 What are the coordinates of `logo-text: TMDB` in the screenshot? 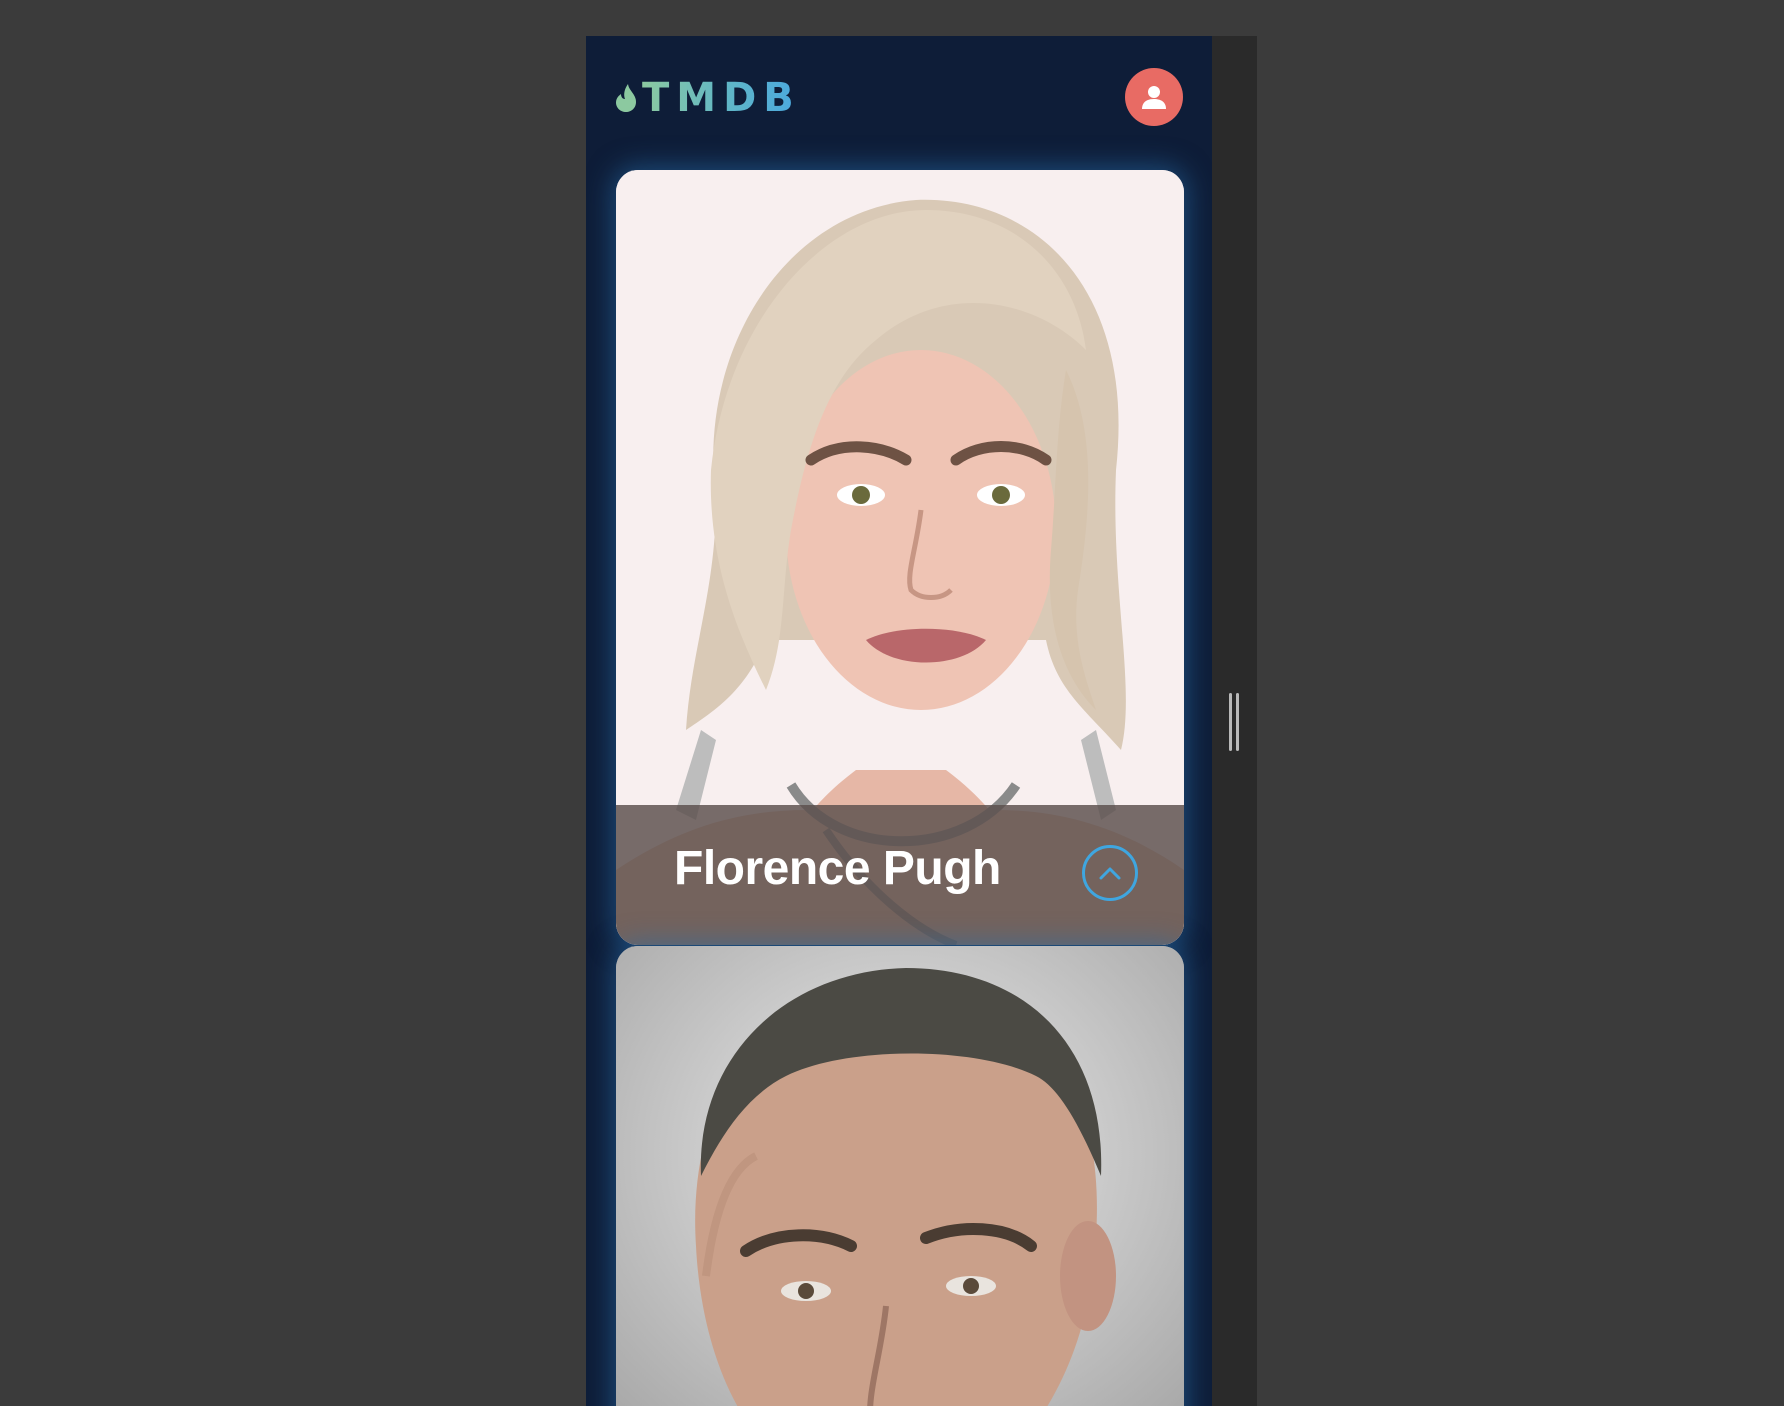 It's located at (721, 98).